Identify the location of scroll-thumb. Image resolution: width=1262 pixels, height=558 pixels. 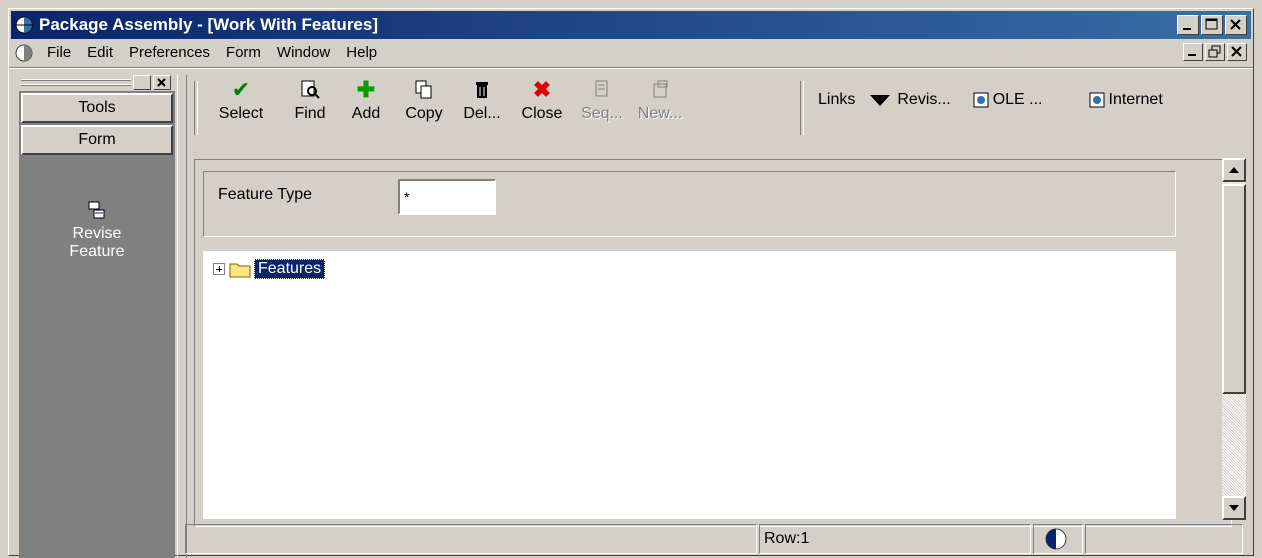
(1234, 289).